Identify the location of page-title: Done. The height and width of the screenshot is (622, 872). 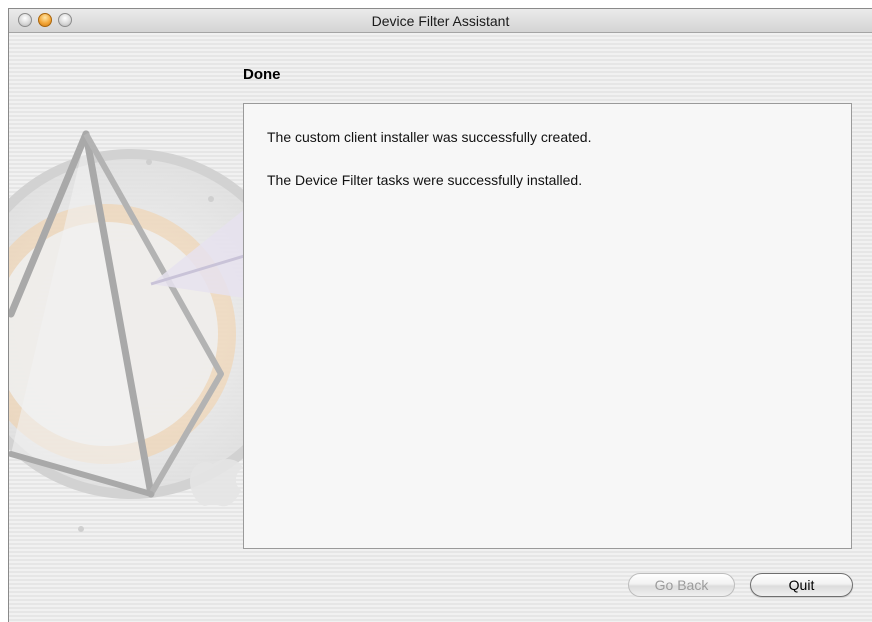
(262, 74).